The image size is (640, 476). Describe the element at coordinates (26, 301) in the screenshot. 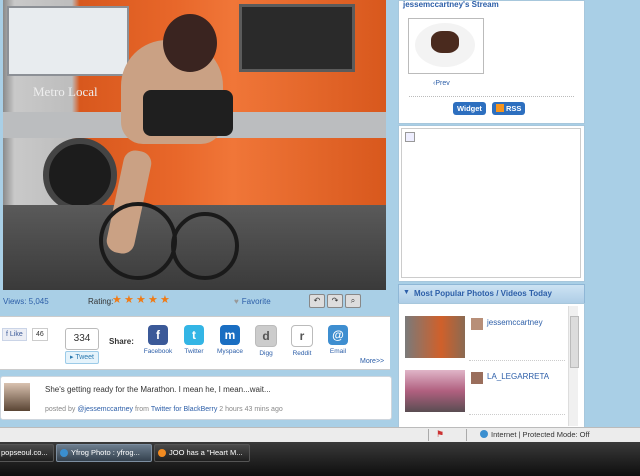

I see `views-count: Views: 5,045` at that location.